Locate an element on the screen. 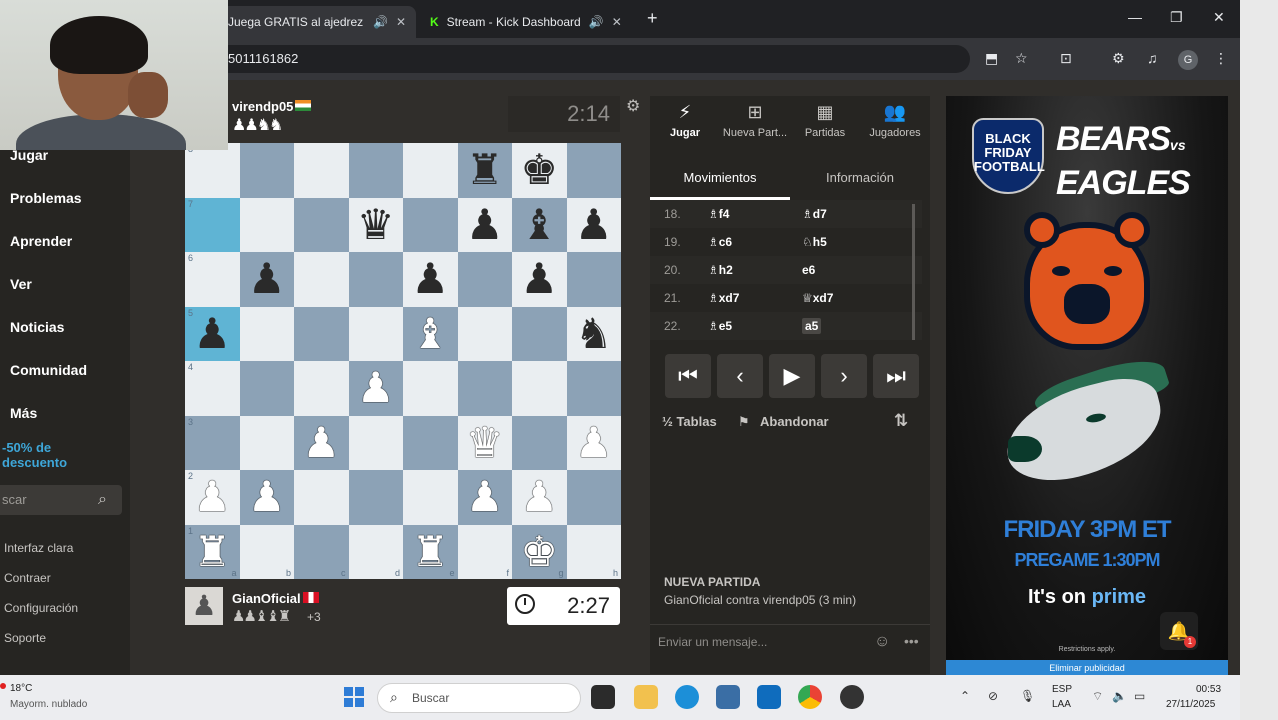 The height and width of the screenshot is (720, 1278). square-b6: ♟ is located at coordinates (266, 279).